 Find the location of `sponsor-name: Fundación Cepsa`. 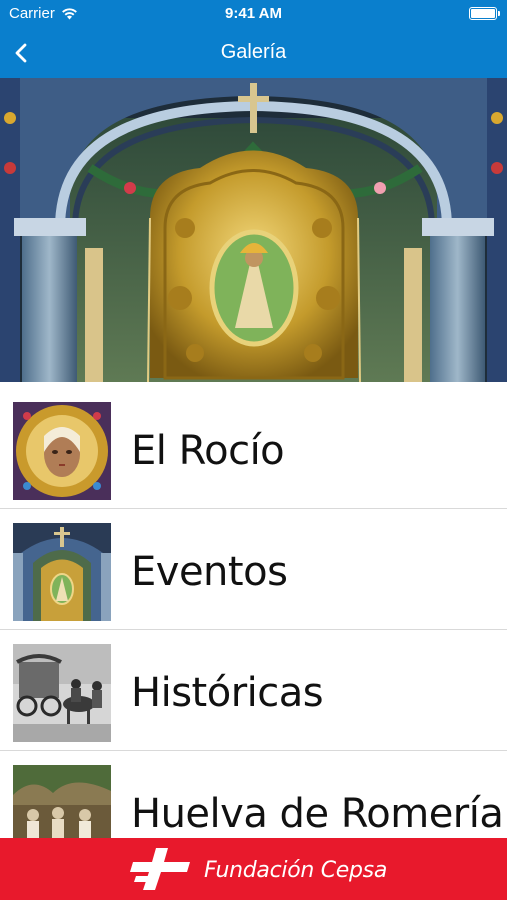

sponsor-name: Fundación Cepsa is located at coordinates (296, 870).